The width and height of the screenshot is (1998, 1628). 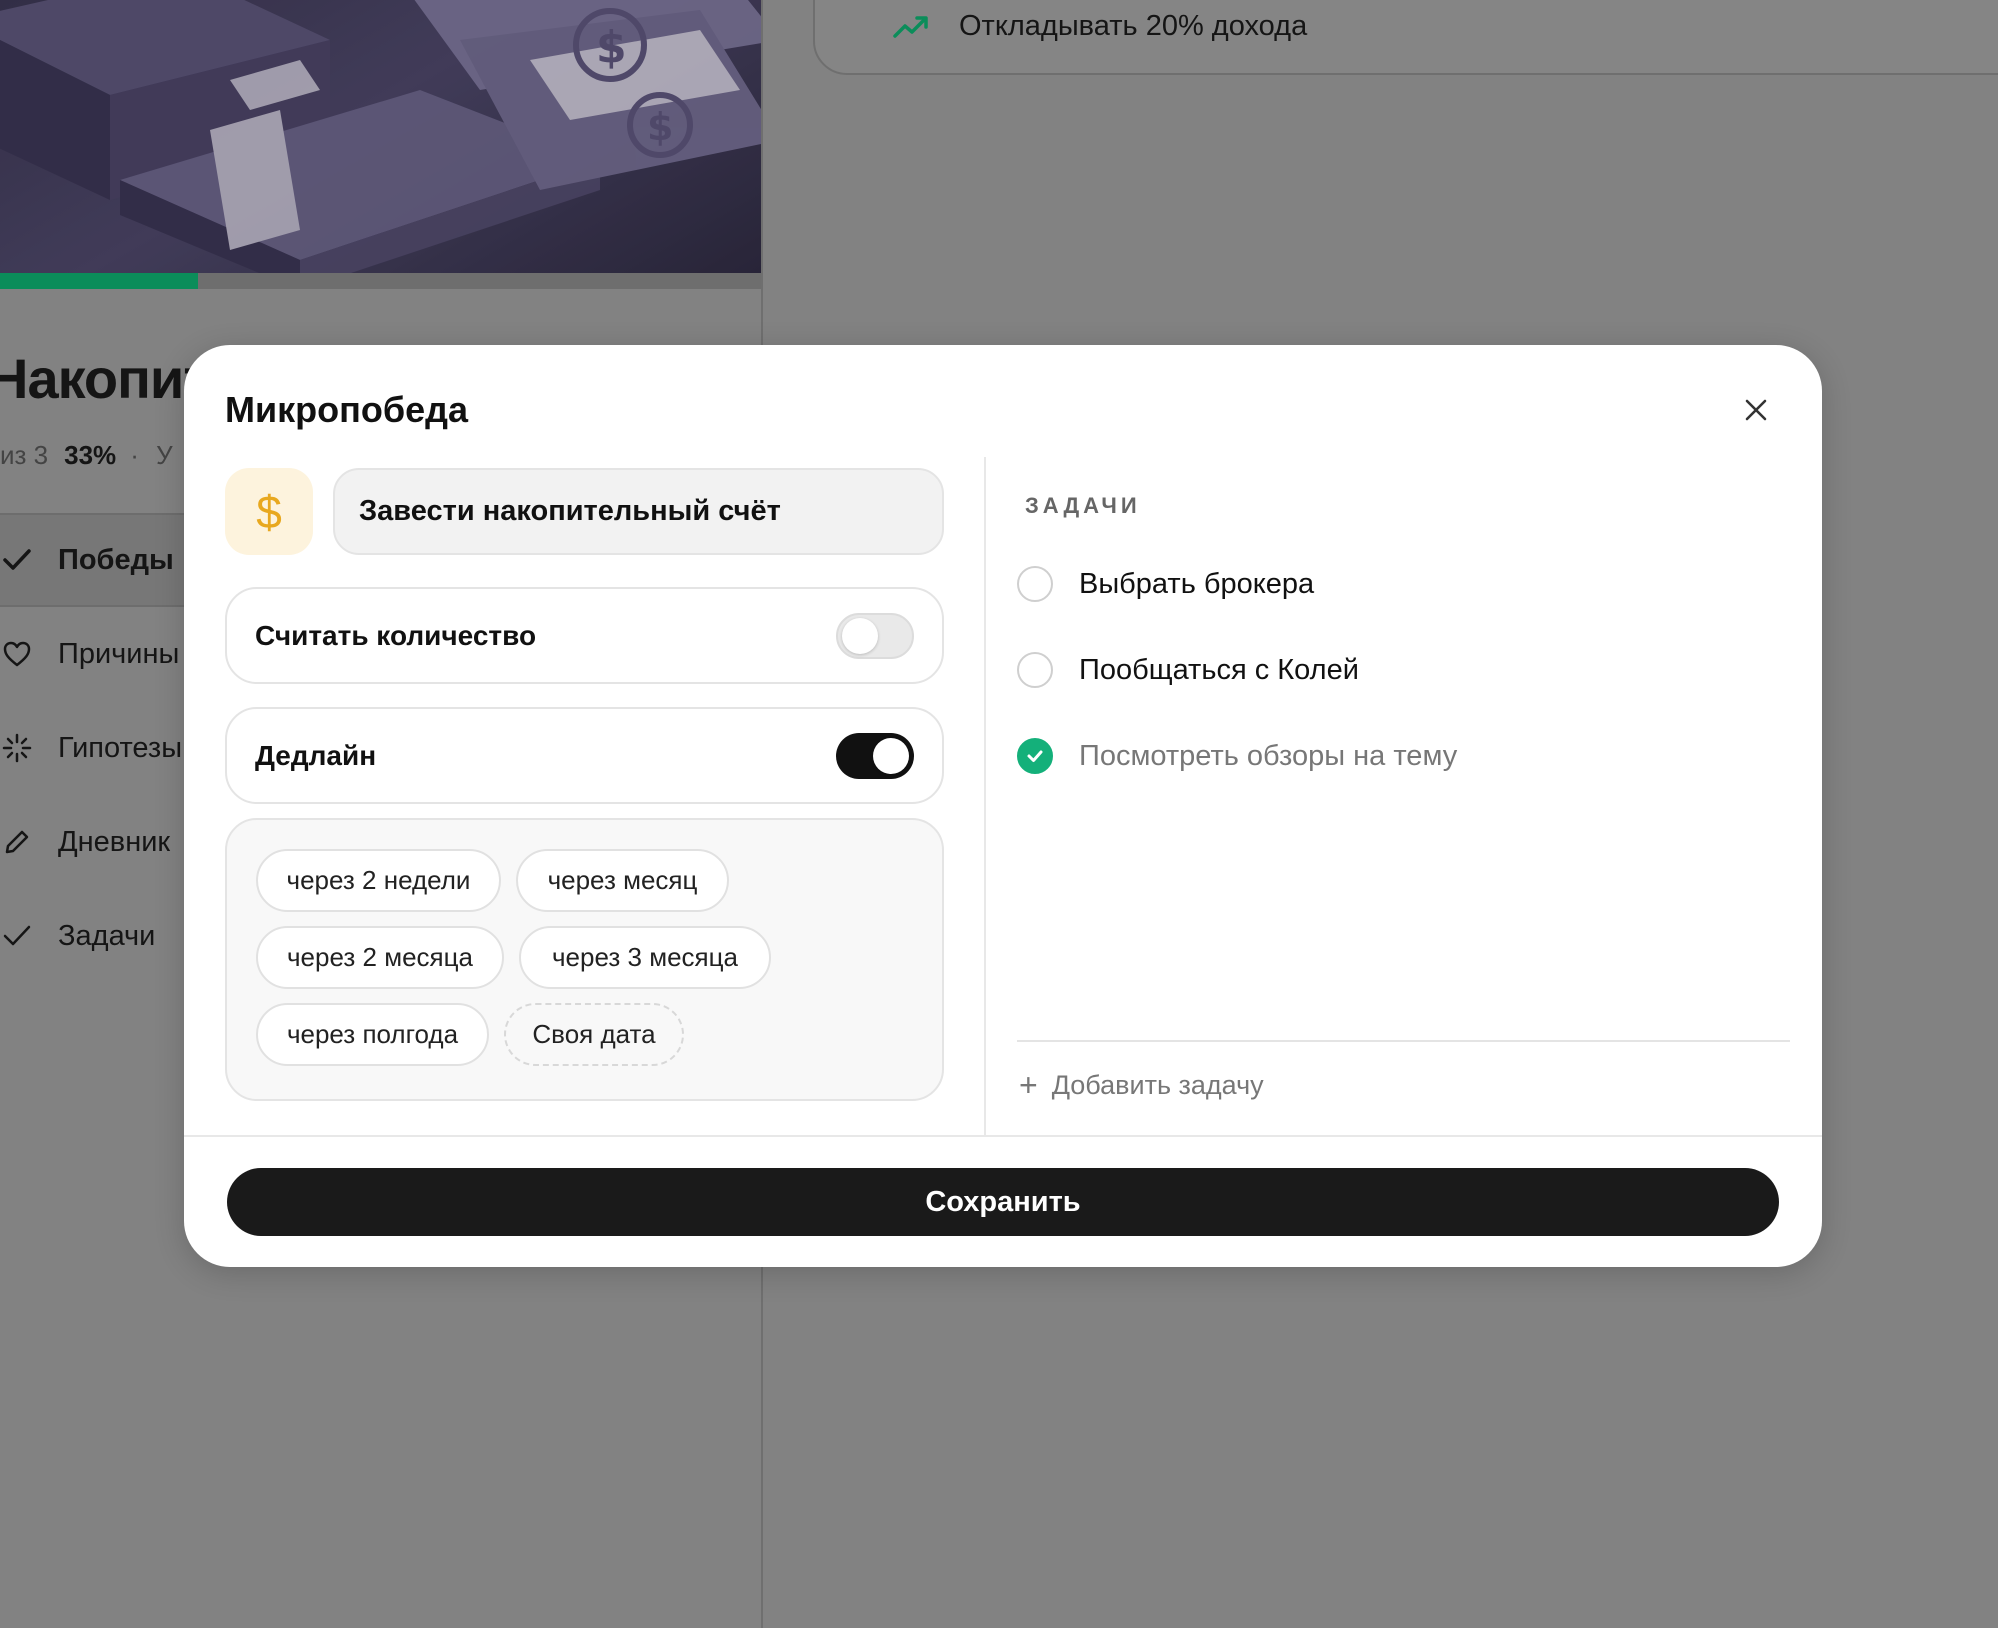 I want to click on count-toggle-switch, so click(x=875, y=635).